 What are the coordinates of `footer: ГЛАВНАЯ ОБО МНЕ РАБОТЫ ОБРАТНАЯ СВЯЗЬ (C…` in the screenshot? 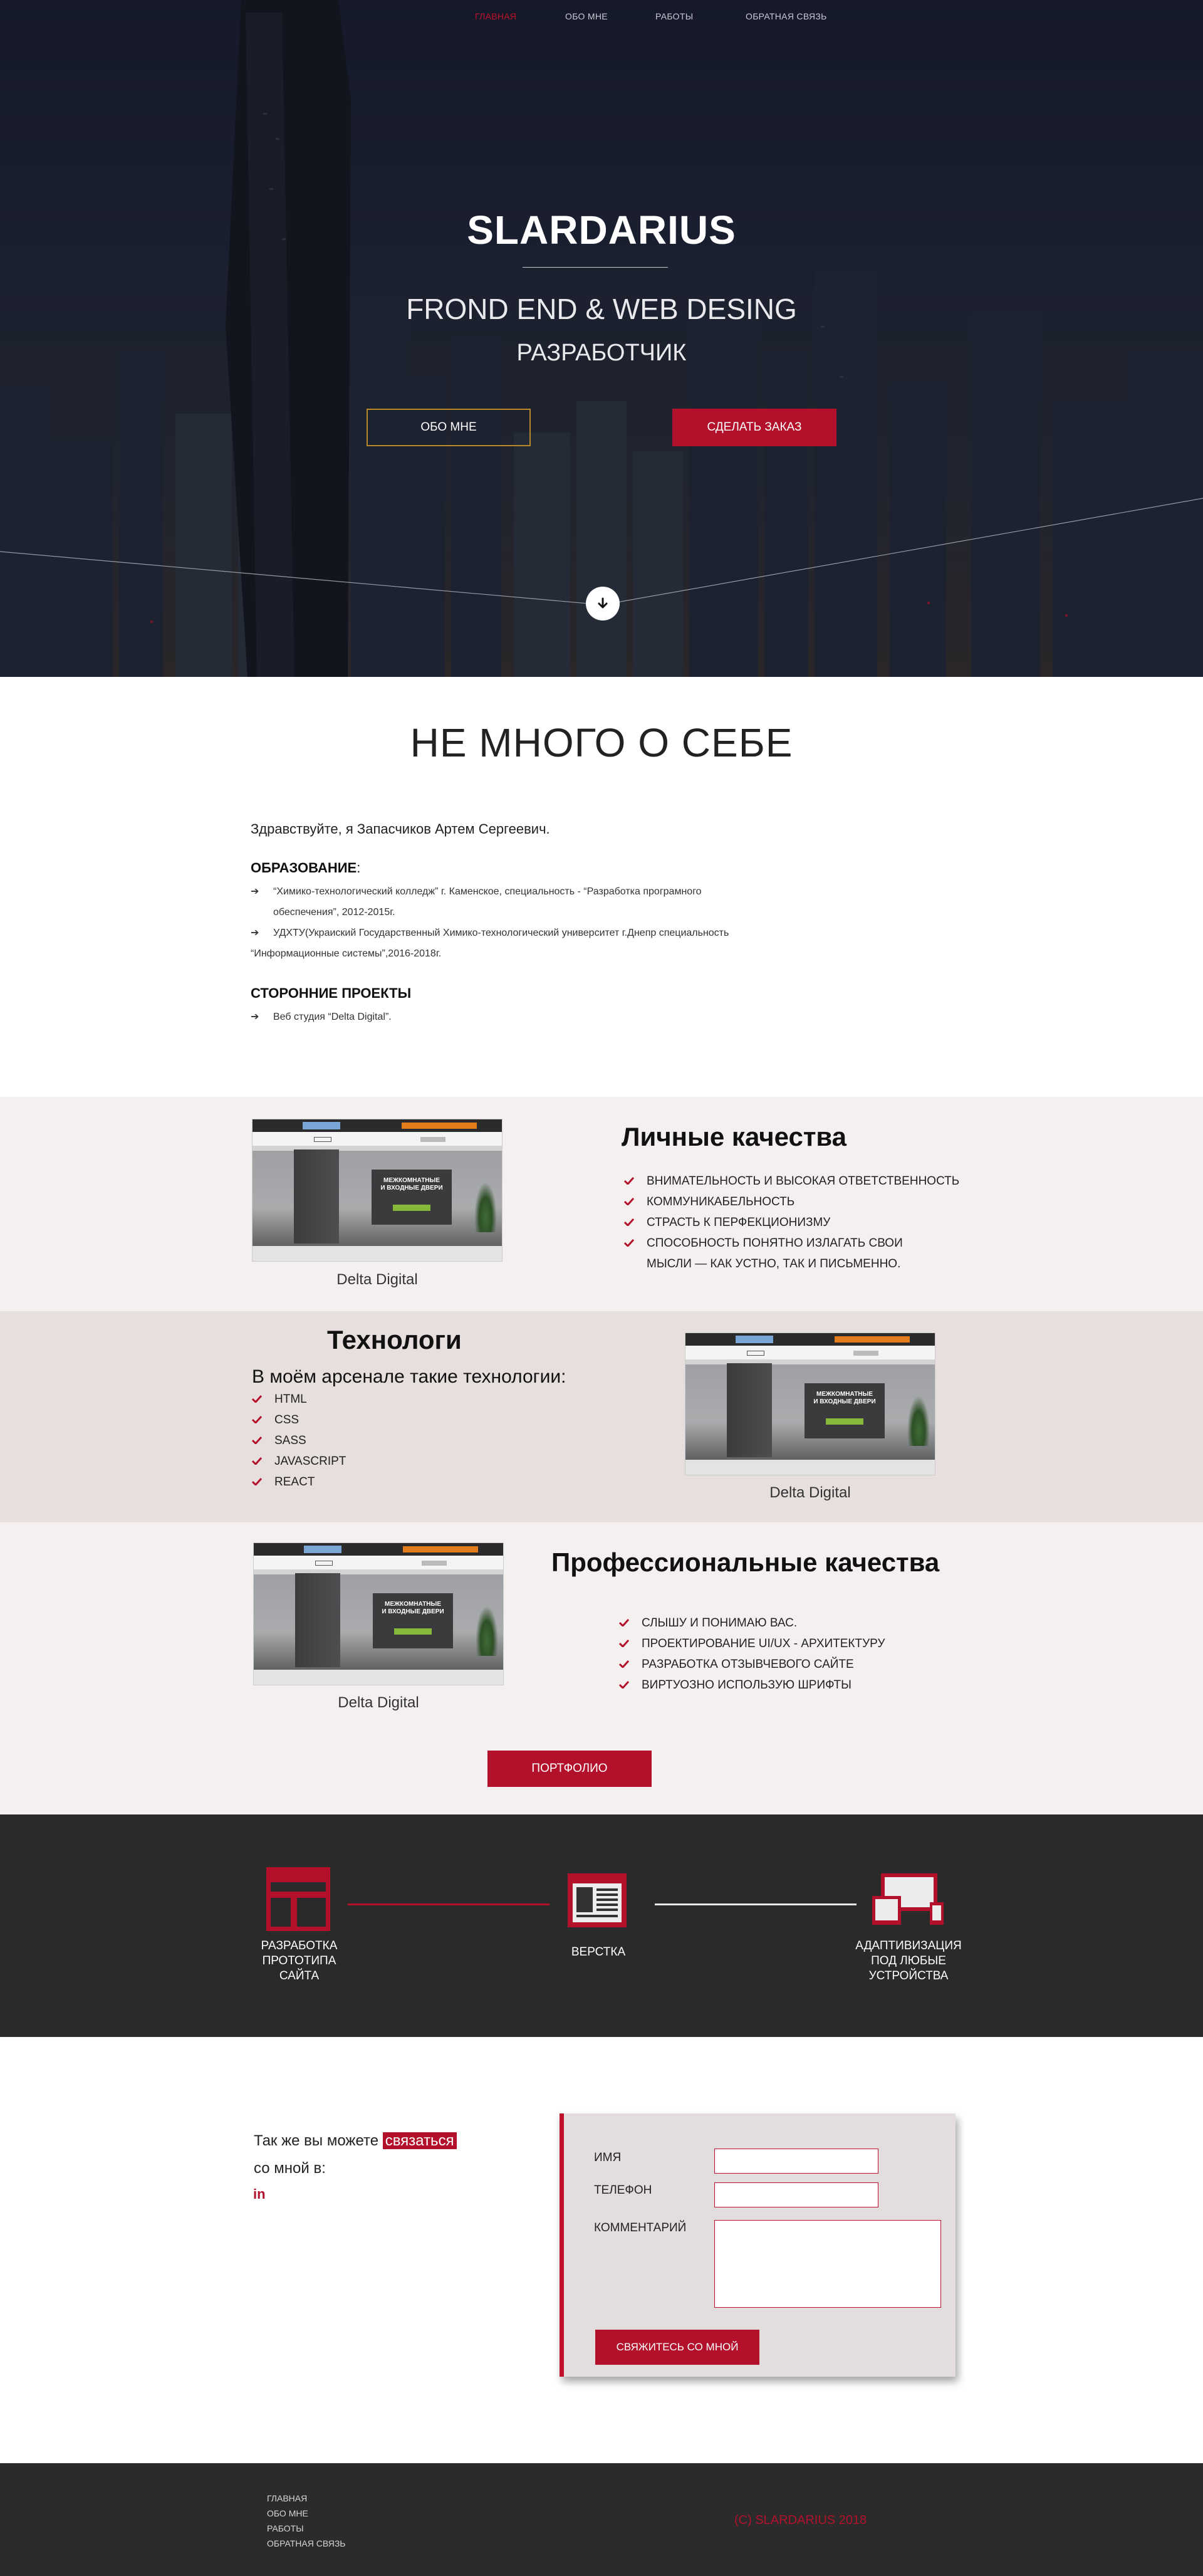 It's located at (601, 2519).